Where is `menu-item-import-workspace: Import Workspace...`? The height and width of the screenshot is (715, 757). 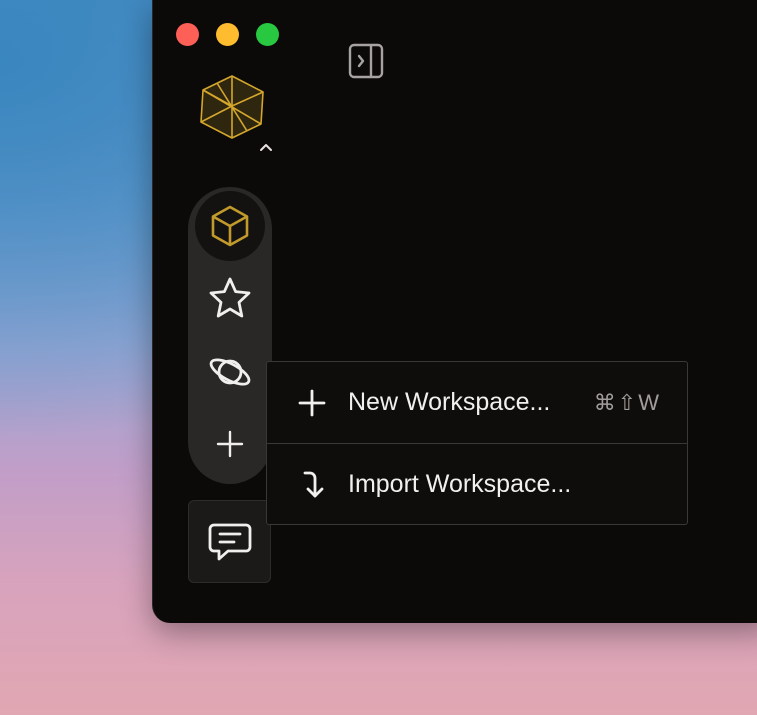
menu-item-import-workspace: Import Workspace... is located at coordinates (477, 484).